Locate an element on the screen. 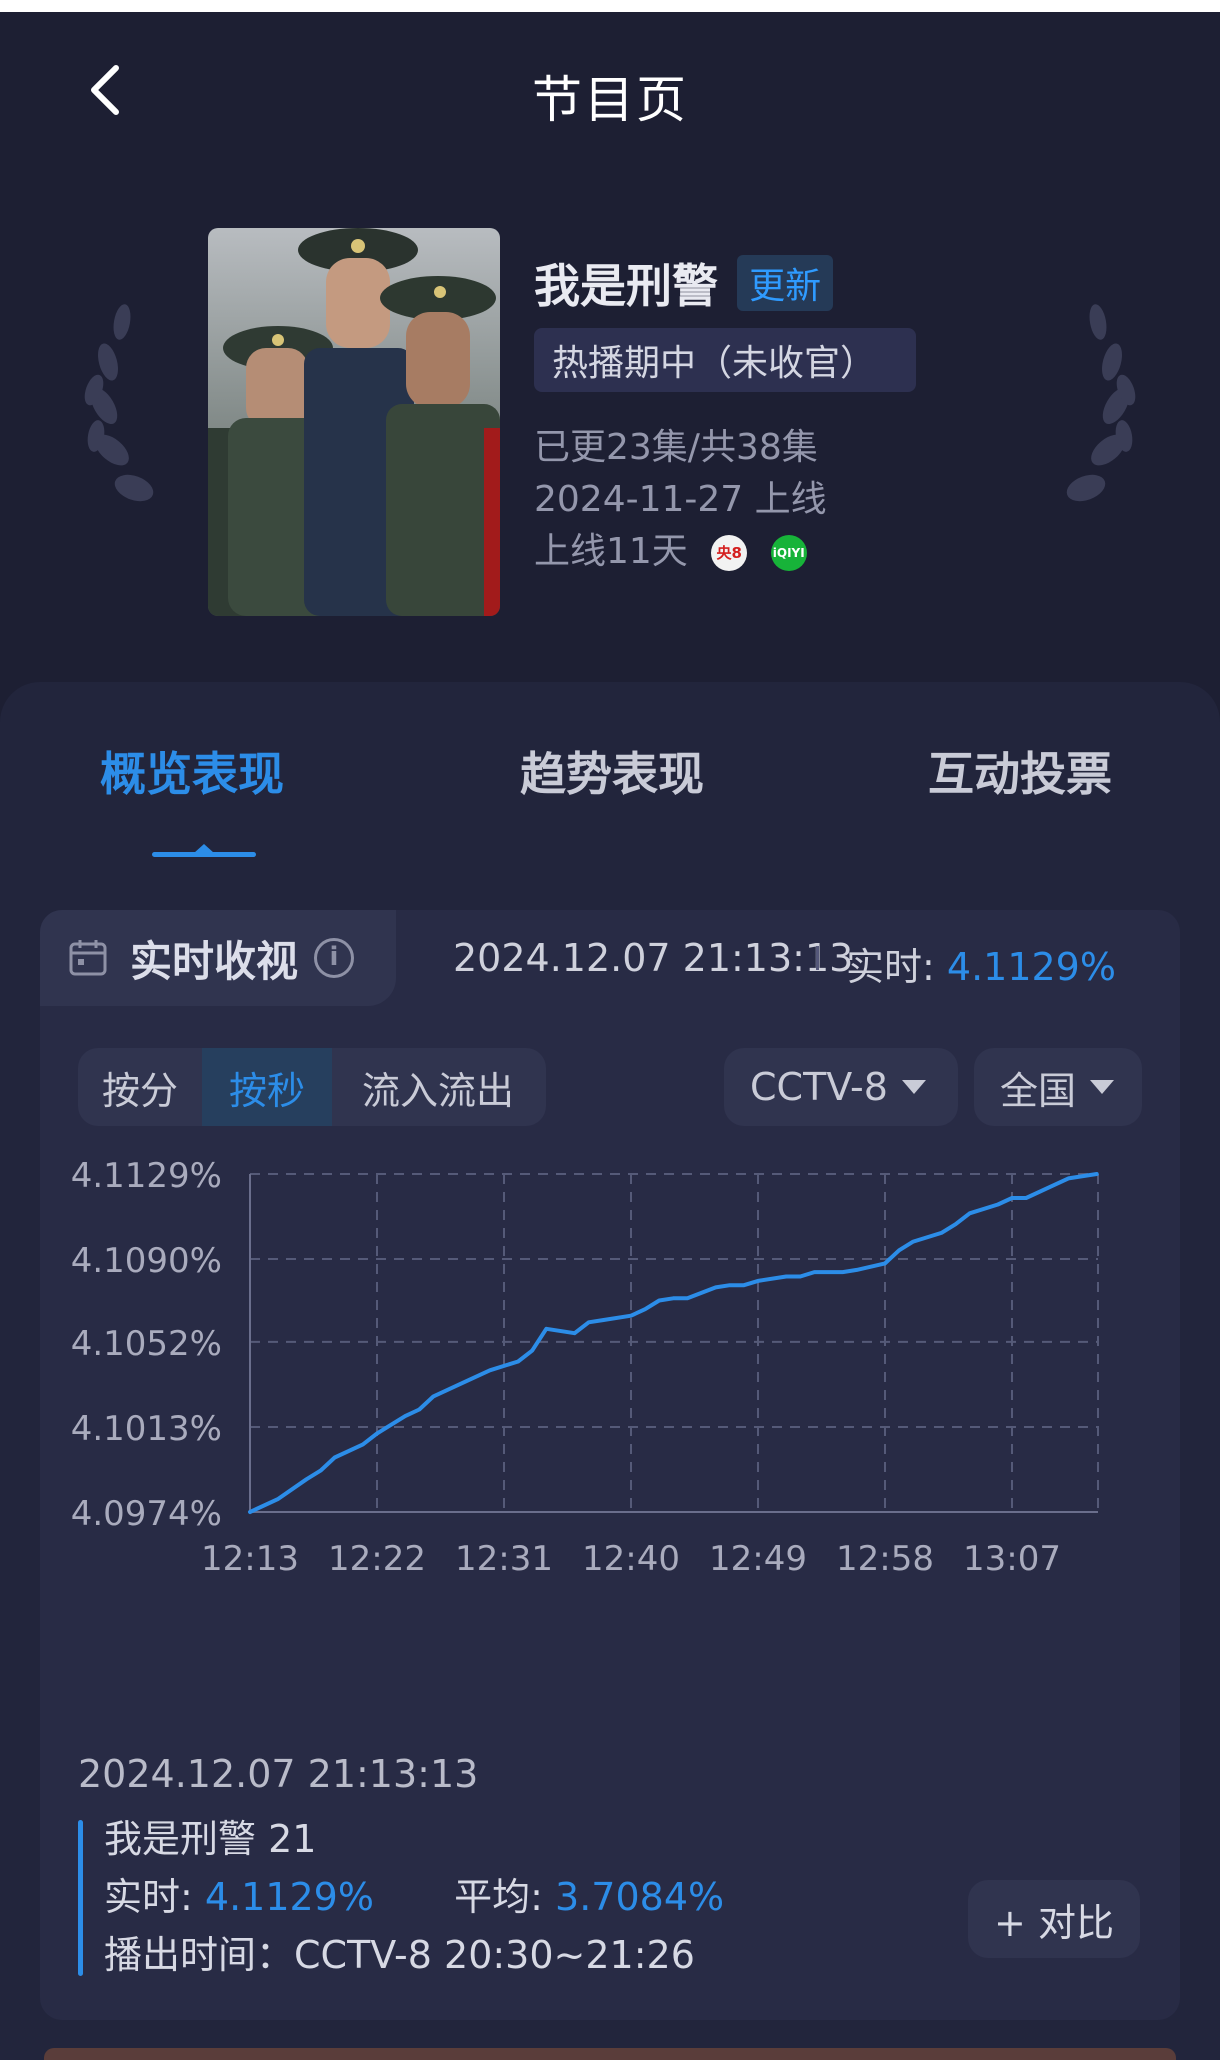  episode-accent-bar is located at coordinates (80, 1898).